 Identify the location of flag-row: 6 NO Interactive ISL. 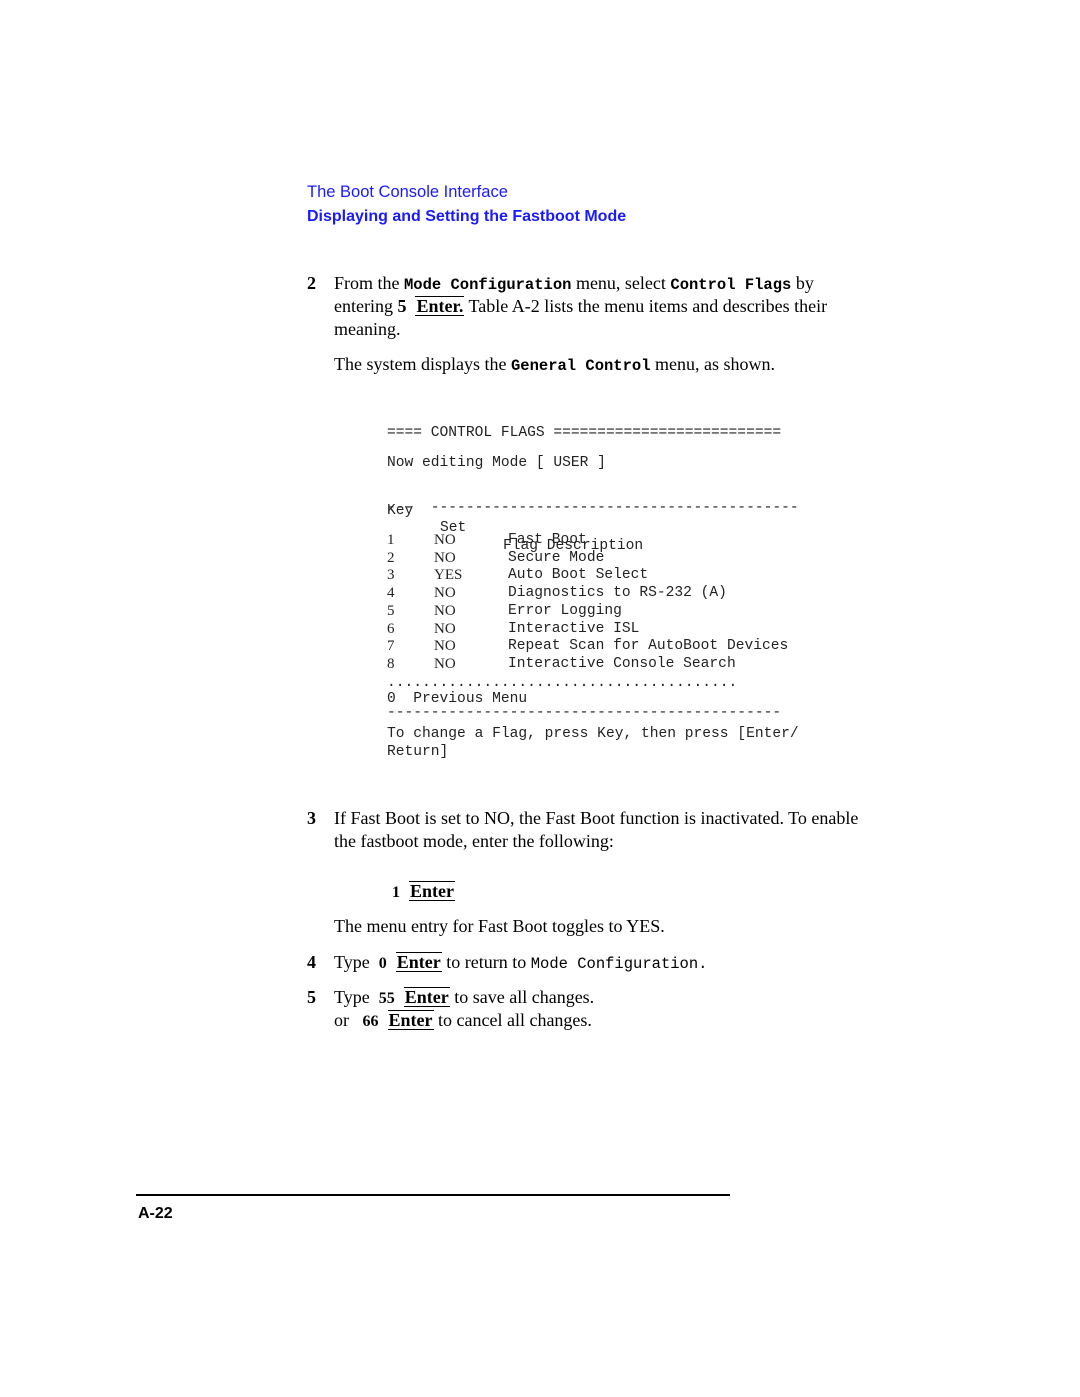
(657, 630).